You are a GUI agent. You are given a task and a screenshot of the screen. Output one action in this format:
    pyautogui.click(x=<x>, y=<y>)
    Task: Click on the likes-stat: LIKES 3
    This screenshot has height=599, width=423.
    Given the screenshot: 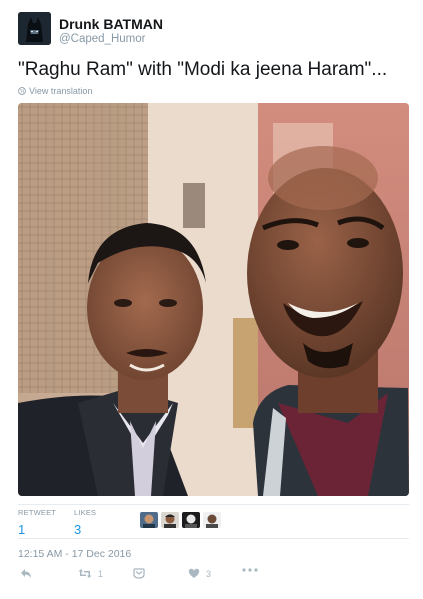 What is the action you would take?
    pyautogui.click(x=85, y=522)
    